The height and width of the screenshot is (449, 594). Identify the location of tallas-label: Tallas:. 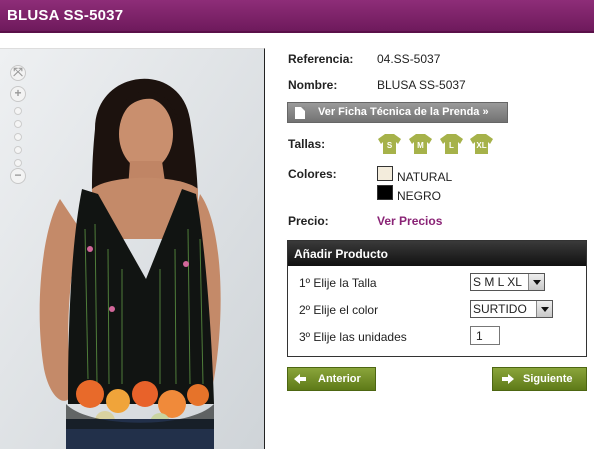
(307, 144).